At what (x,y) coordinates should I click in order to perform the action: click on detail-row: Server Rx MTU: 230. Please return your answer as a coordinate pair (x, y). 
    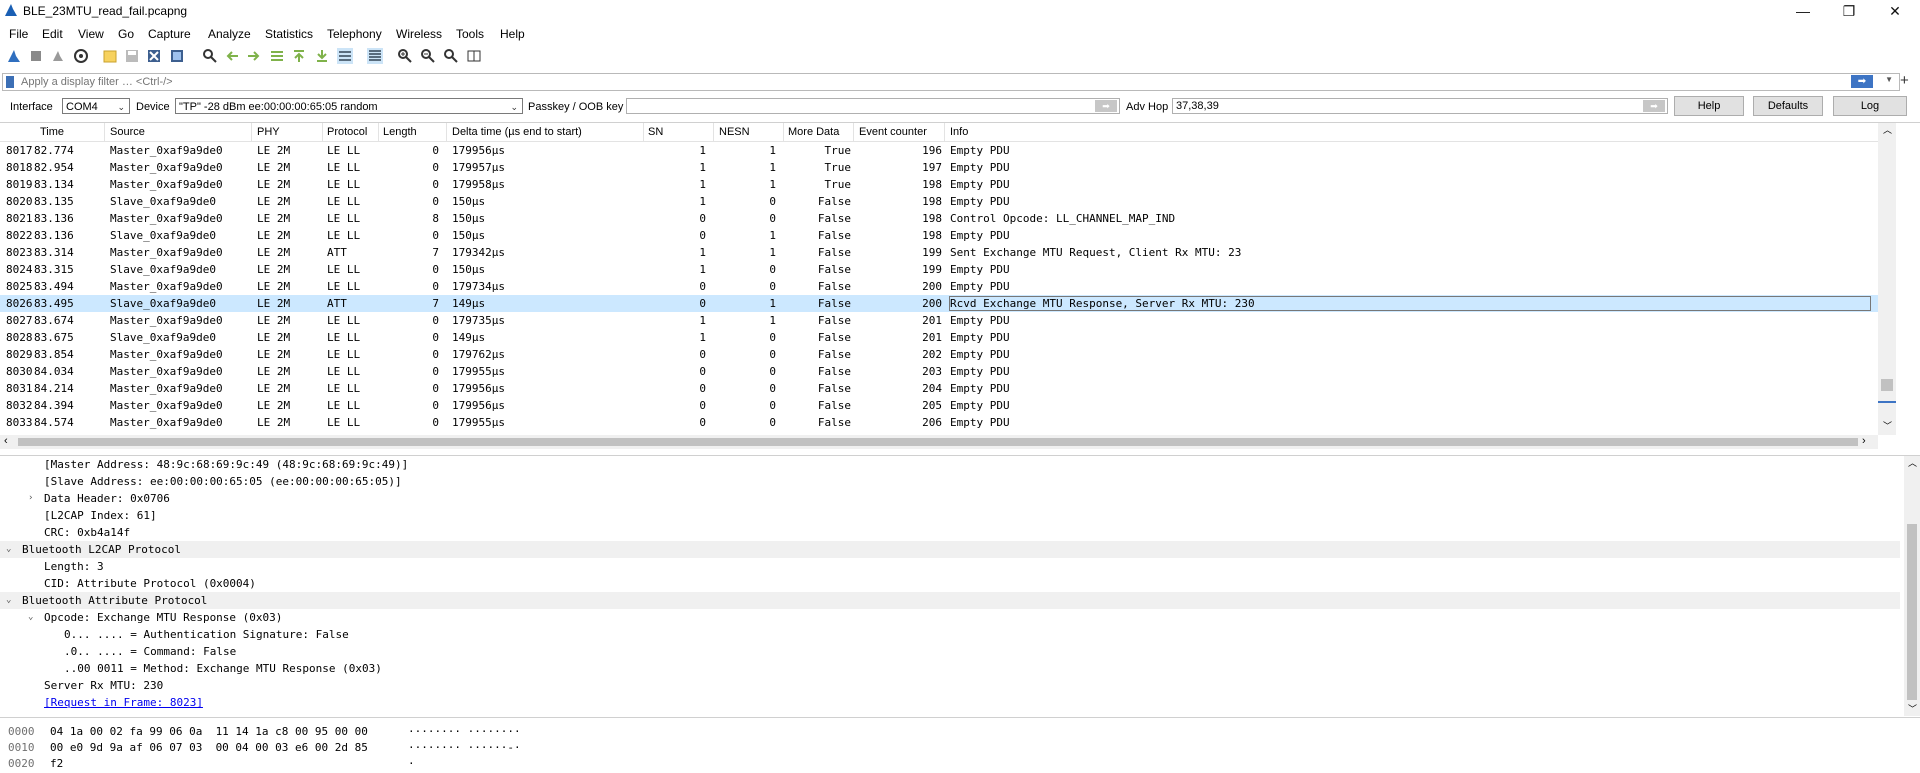
    Looking at the image, I should click on (950, 685).